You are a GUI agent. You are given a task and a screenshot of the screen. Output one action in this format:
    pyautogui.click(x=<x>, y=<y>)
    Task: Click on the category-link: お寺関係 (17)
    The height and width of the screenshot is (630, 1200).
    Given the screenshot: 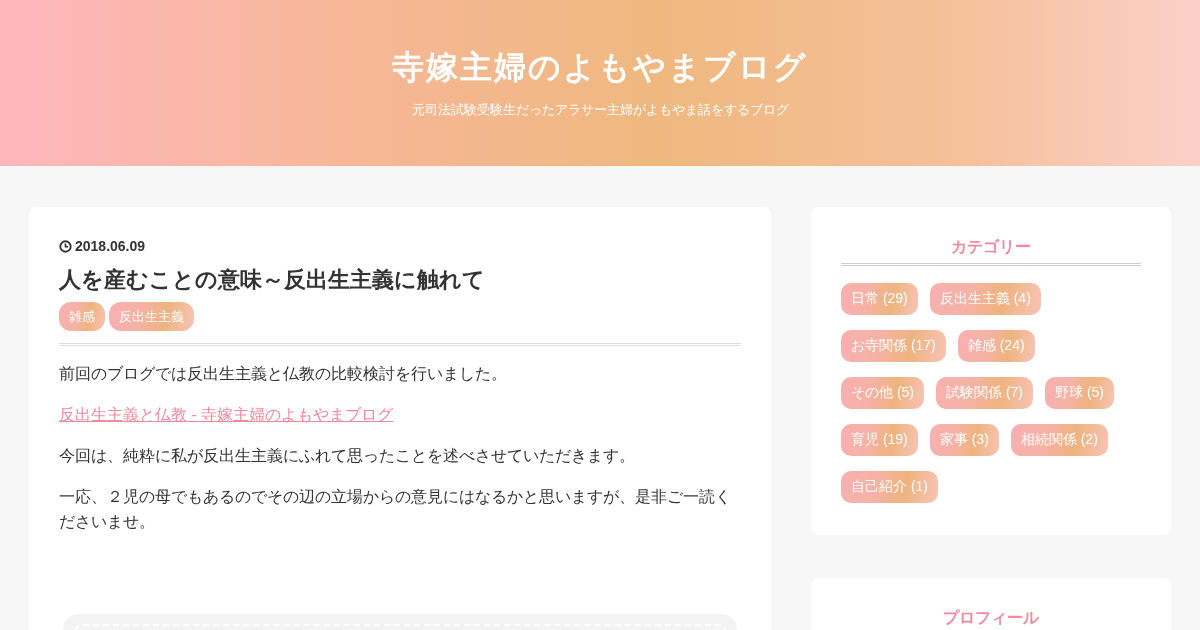 What is the action you would take?
    pyautogui.click(x=893, y=346)
    